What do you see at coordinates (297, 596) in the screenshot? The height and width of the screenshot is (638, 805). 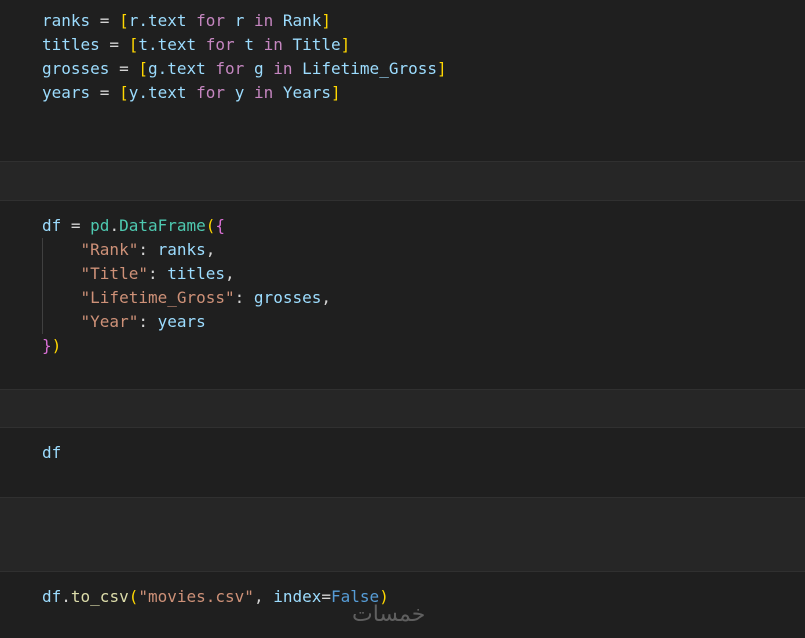 I see `keyword-arg: index` at bounding box center [297, 596].